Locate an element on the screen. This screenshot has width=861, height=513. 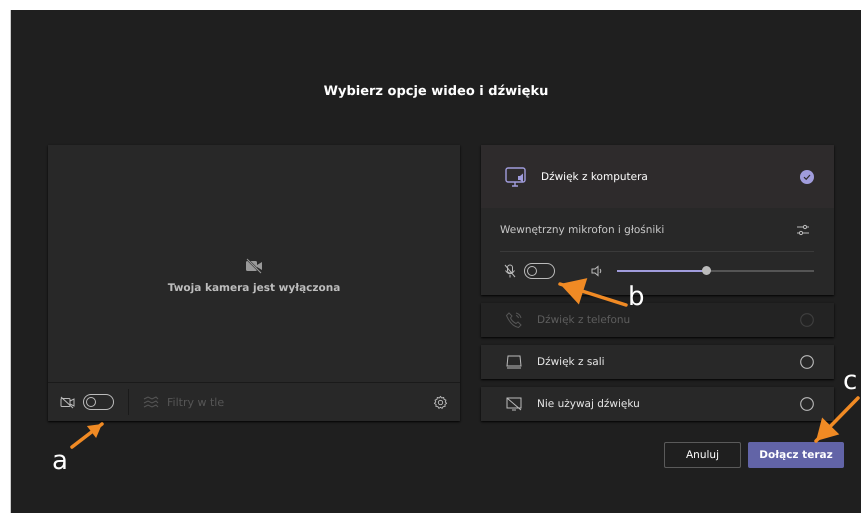
join-button: Dołącz teraz is located at coordinates (796, 455).